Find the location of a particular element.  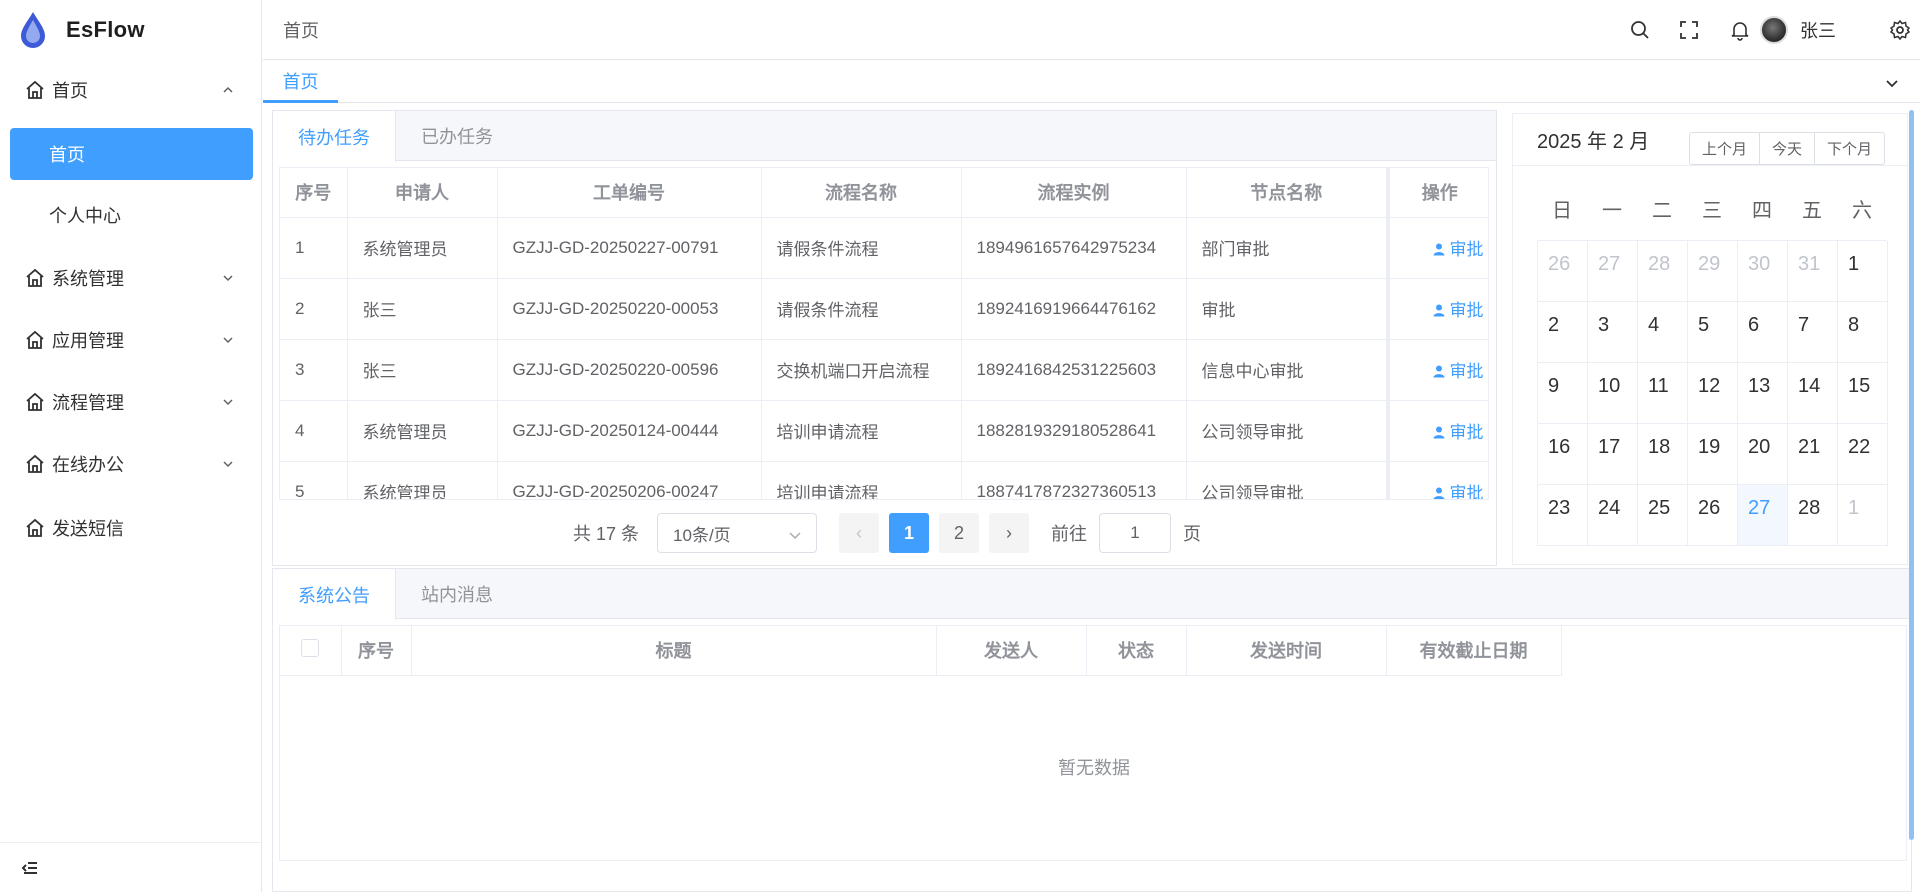

table-cell: 张三 is located at coordinates (422, 370).